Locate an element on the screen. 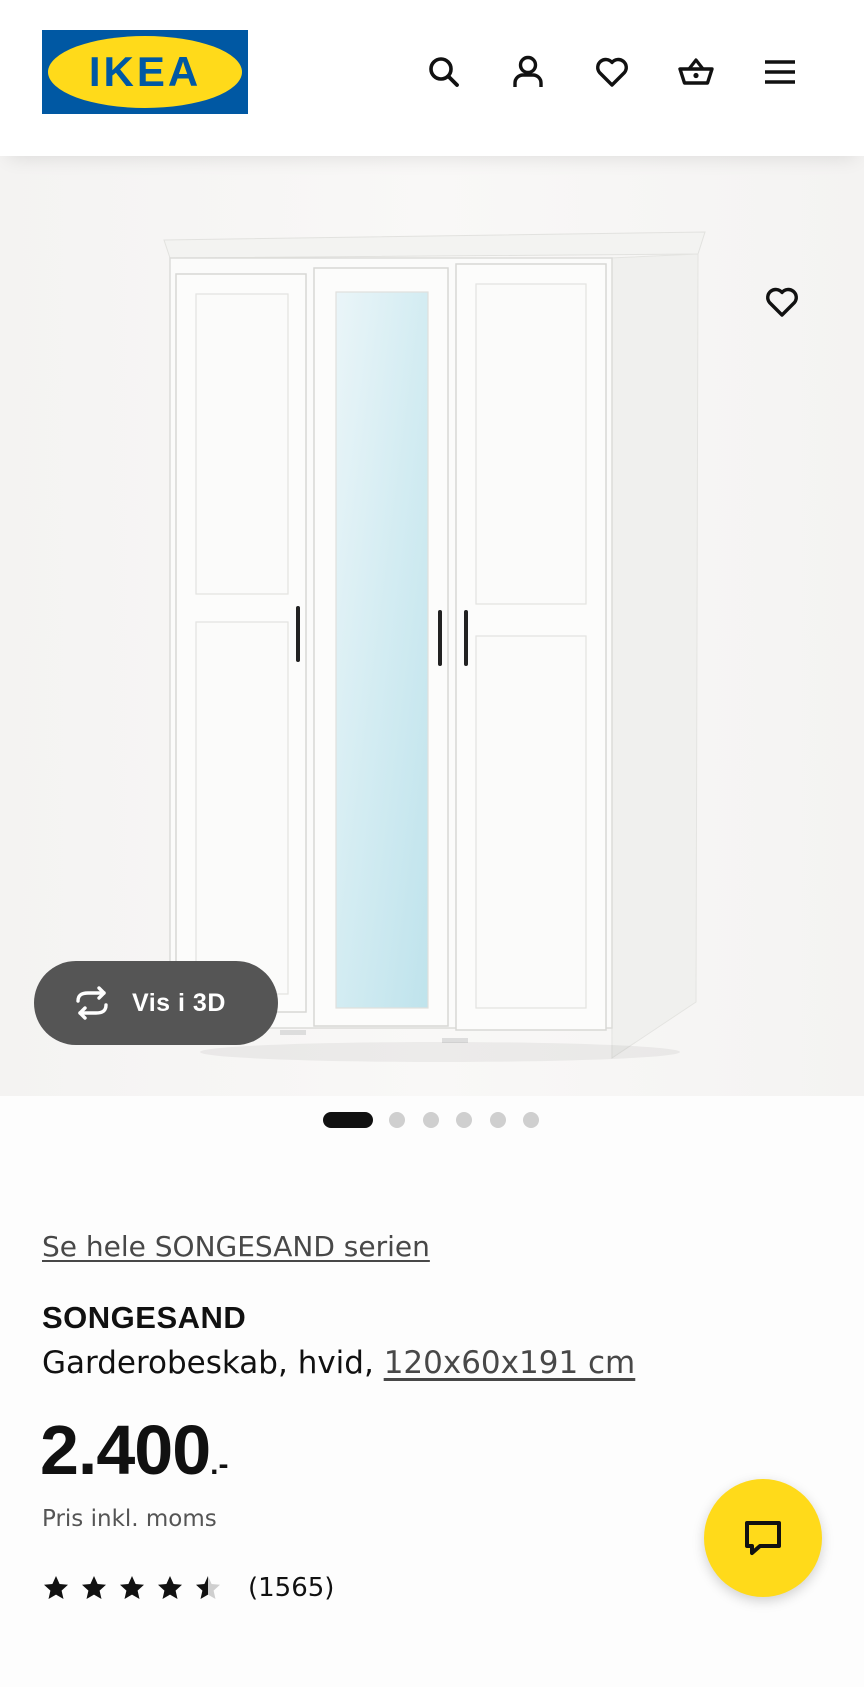 Image resolution: width=864 pixels, height=1687 pixels. profile-icon is located at coordinates (528, 71).